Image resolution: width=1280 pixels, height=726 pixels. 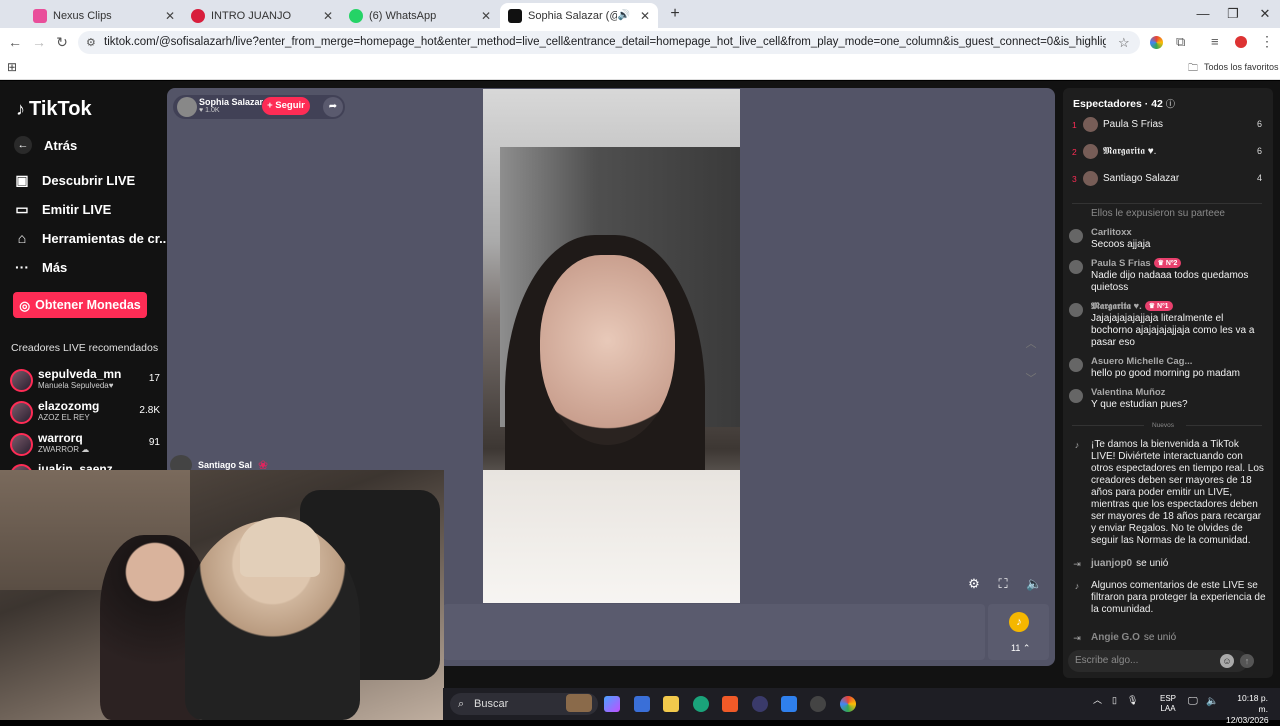 I want to click on chevron-up-icon: ︿, so click(x=1097, y=700).